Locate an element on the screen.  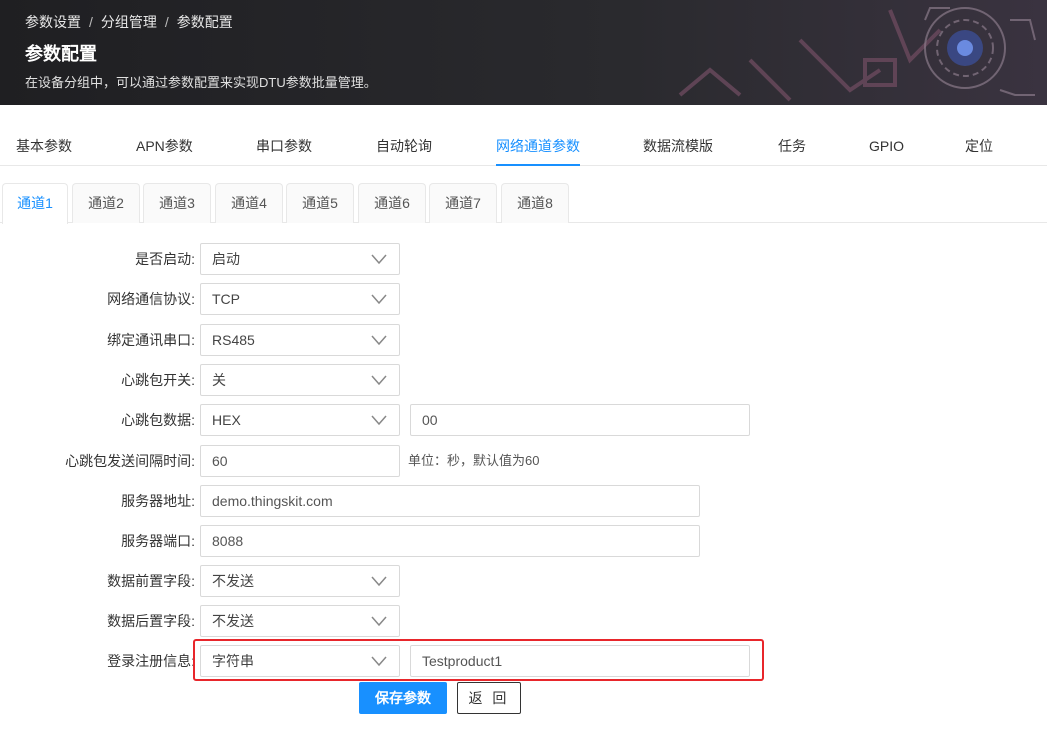
enabled-select: 启动 is located at coordinates (300, 259).